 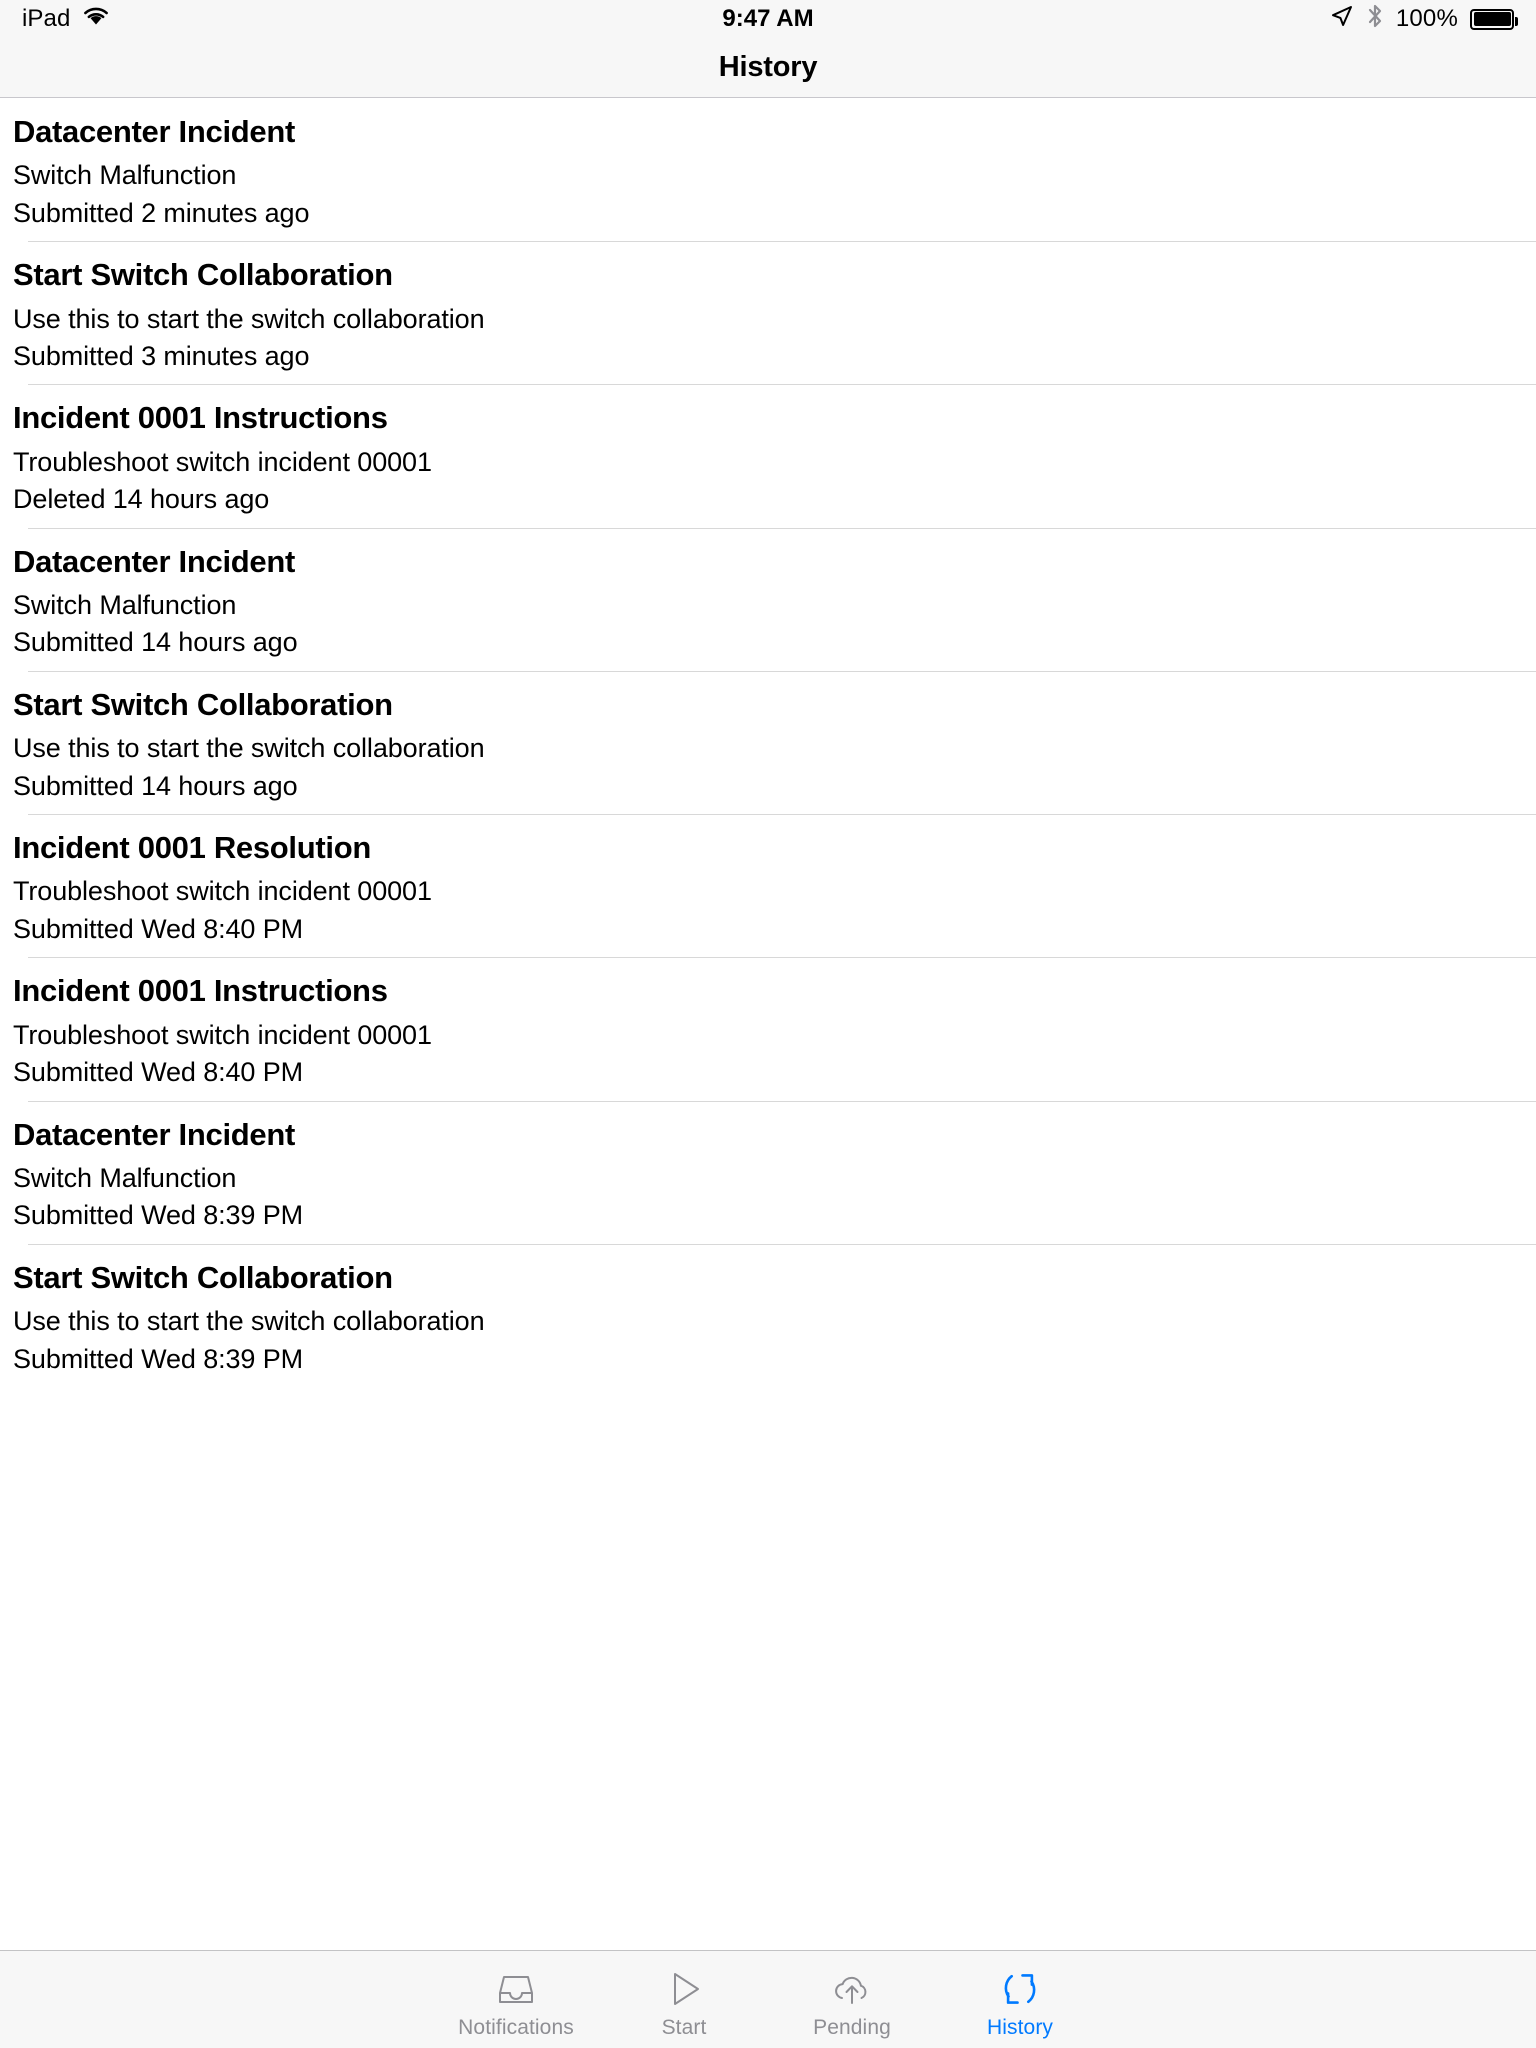 I want to click on tab-pending: Pending, so click(x=852, y=1999).